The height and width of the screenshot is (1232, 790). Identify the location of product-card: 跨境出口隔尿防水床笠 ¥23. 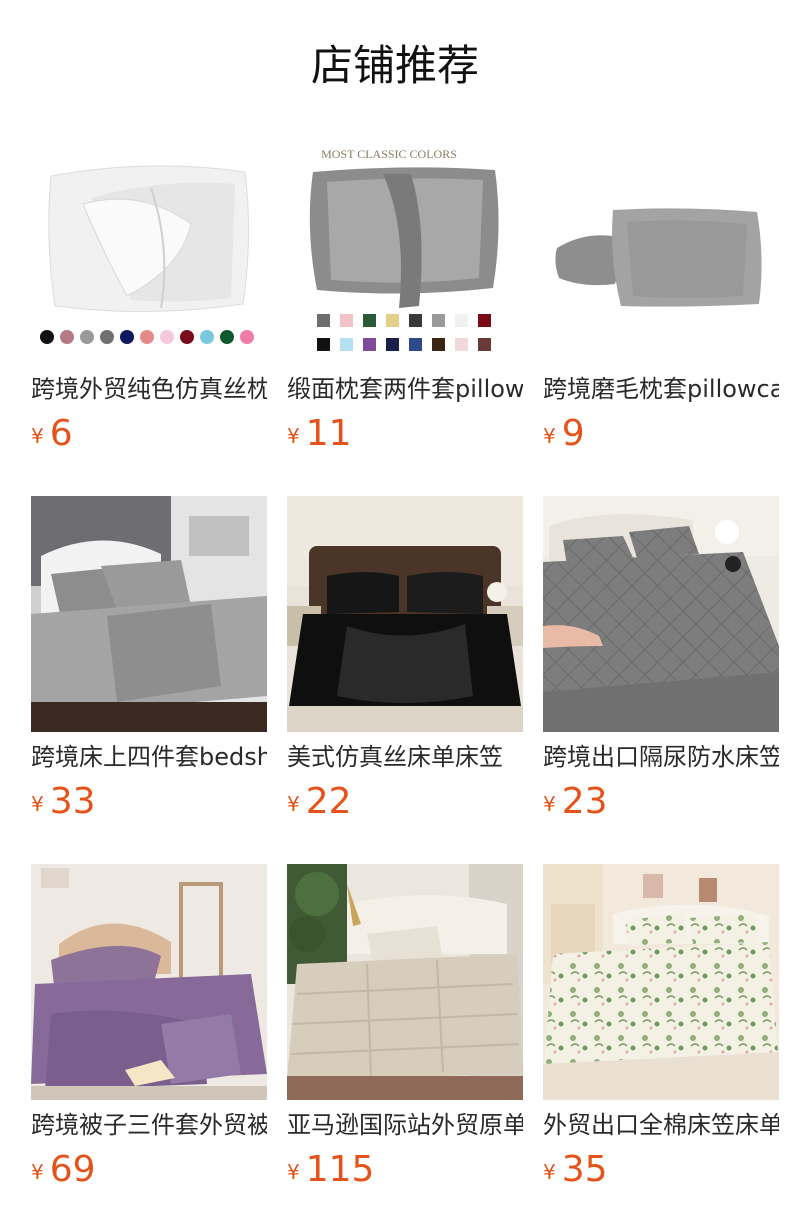
(661, 660).